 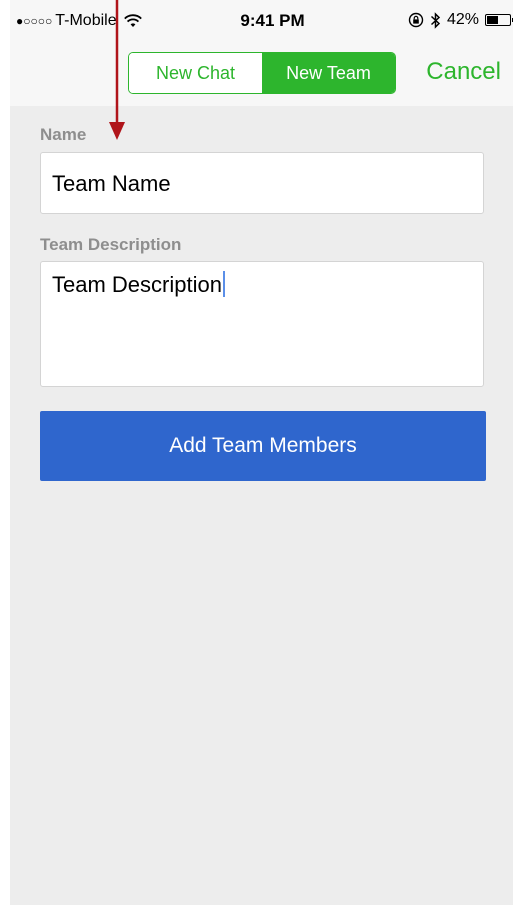 What do you see at coordinates (263, 446) in the screenshot?
I see `add-team-members-button: Add Team Members` at bounding box center [263, 446].